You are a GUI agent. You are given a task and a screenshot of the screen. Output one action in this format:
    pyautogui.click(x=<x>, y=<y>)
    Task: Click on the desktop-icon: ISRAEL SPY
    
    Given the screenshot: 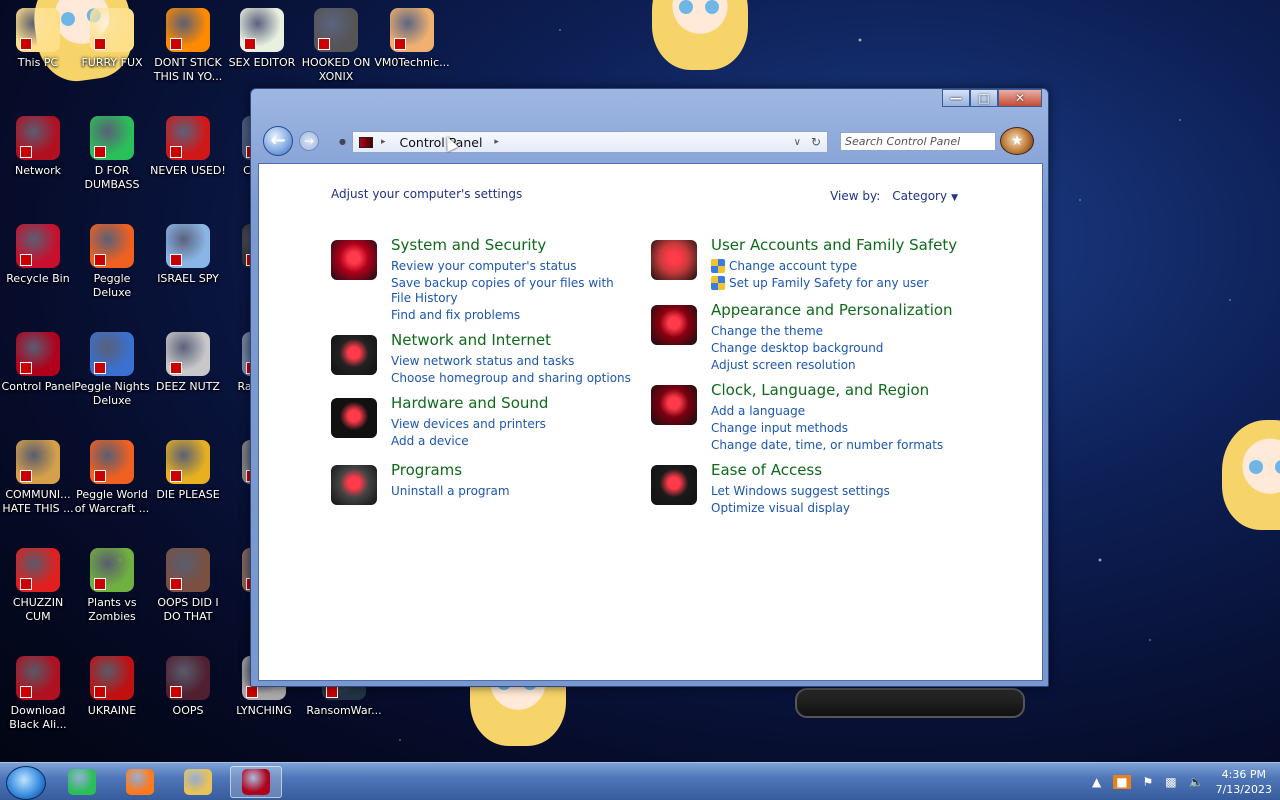 What is the action you would take?
    pyautogui.click(x=188, y=255)
    